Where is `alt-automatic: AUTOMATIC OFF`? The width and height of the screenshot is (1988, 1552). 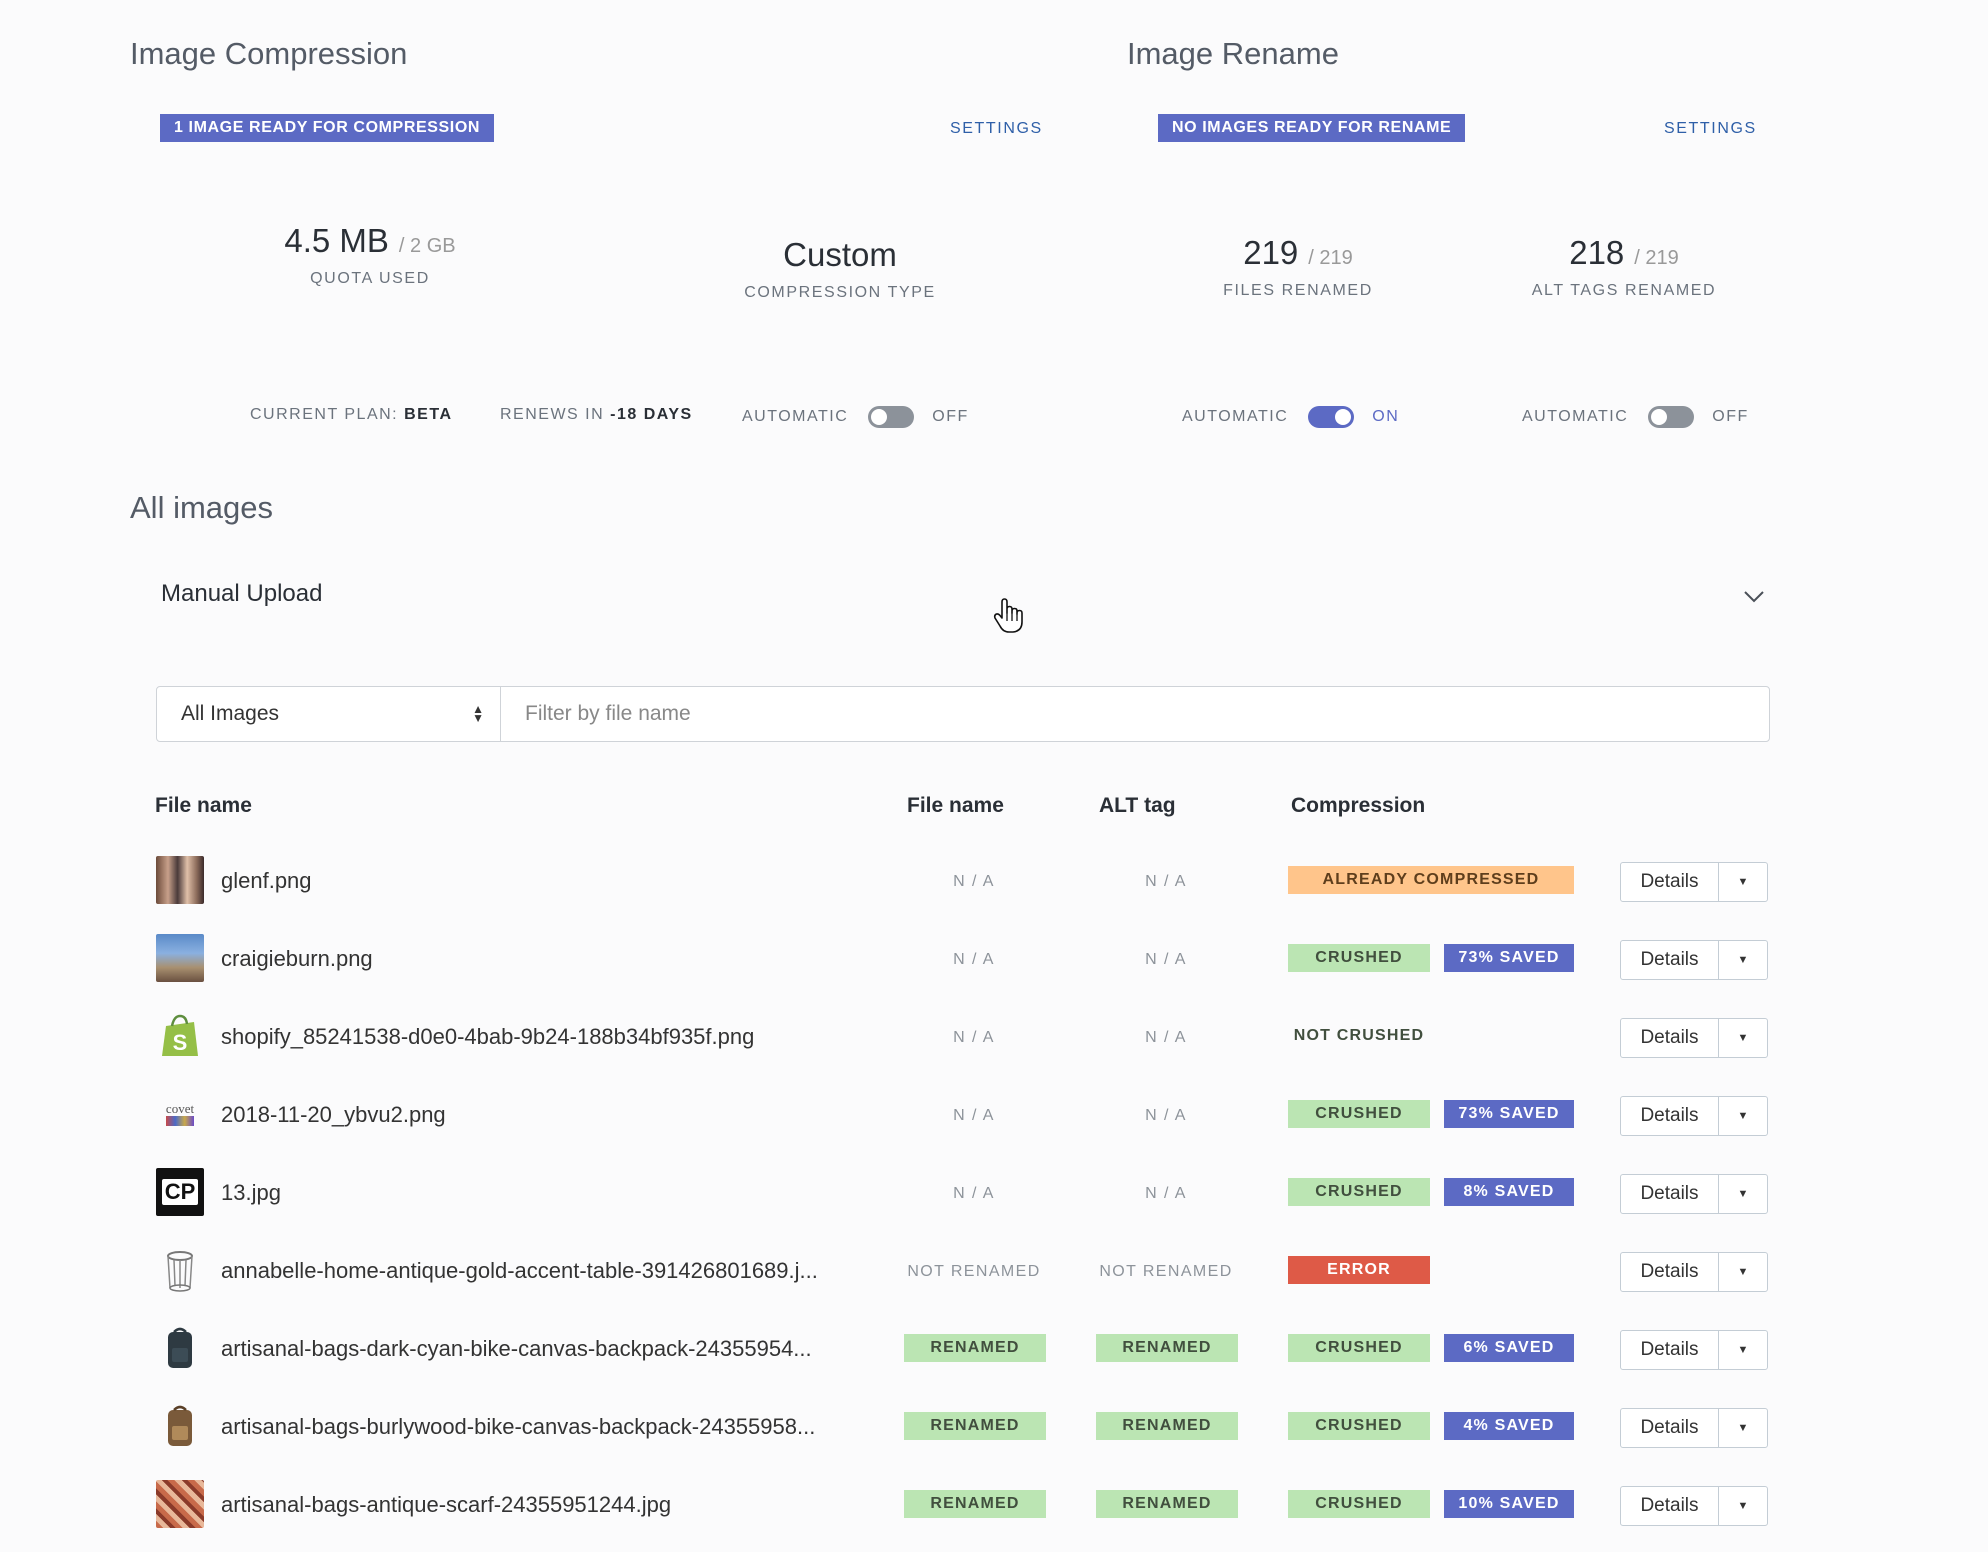 alt-automatic: AUTOMATIC OFF is located at coordinates (1635, 417).